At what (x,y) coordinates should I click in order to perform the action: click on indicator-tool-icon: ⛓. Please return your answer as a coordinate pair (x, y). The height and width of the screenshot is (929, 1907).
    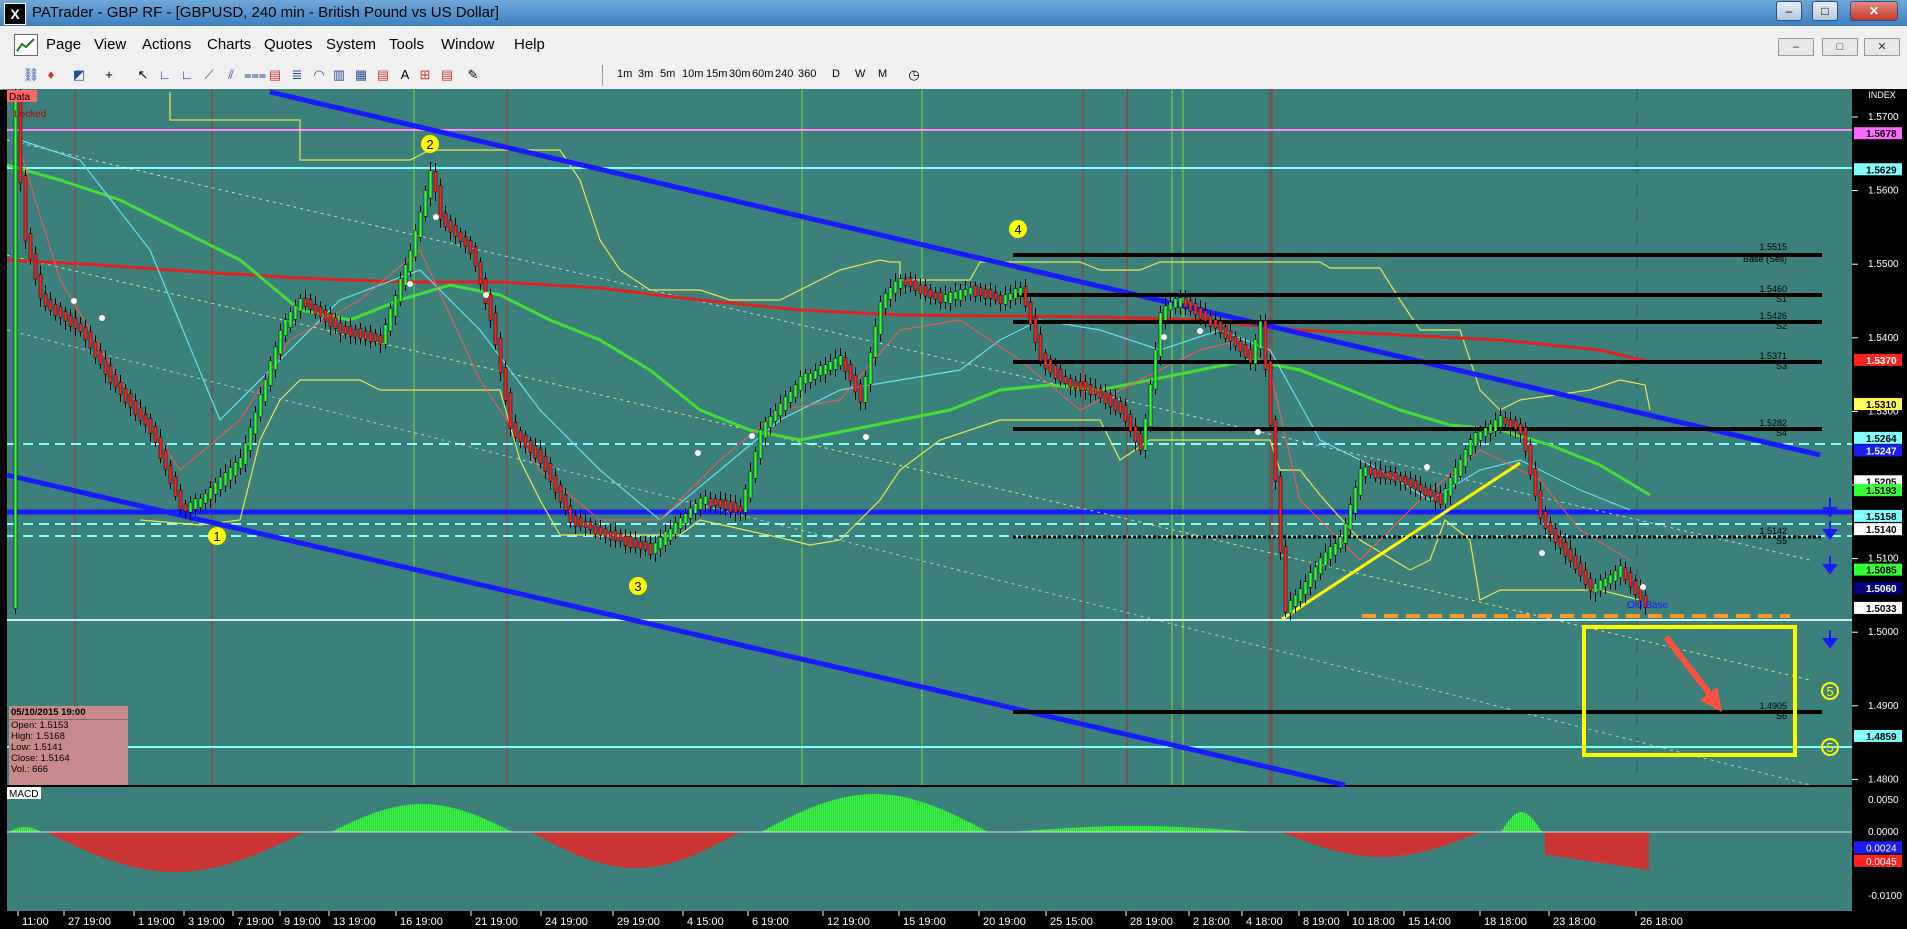
    Looking at the image, I should click on (31, 75).